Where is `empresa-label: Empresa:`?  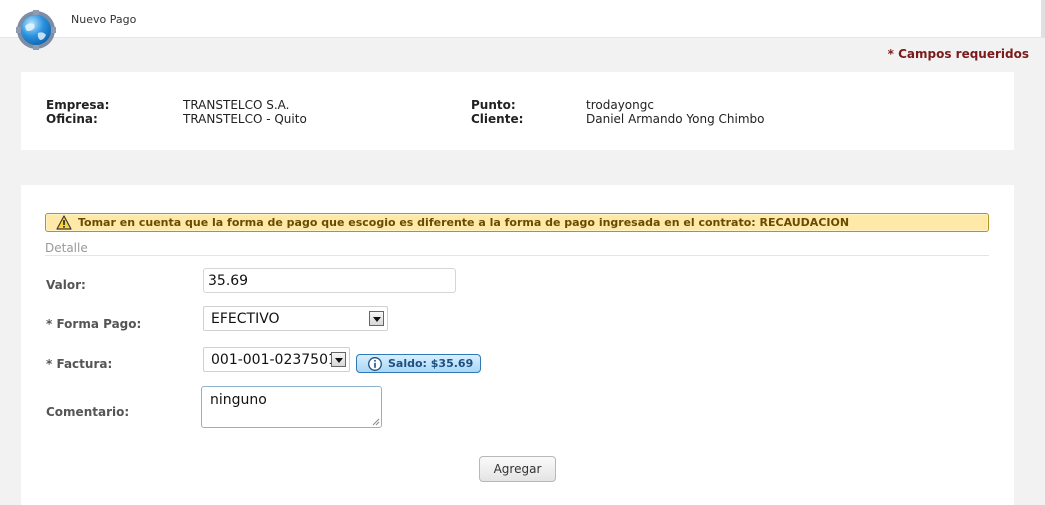 empresa-label: Empresa: is located at coordinates (78, 105).